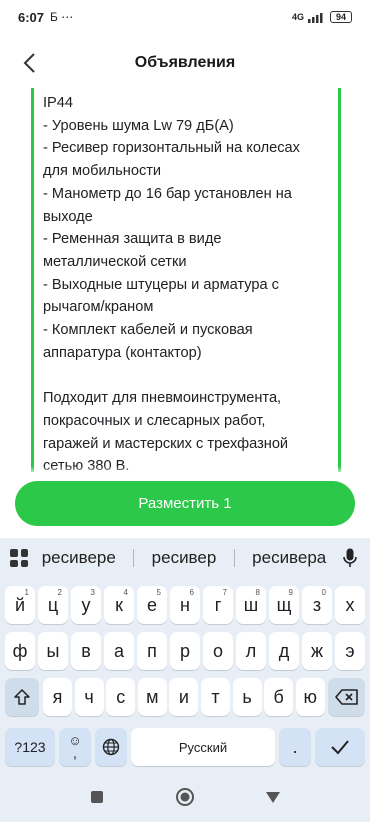 Image resolution: width=370 pixels, height=822 pixels. I want to click on triangle-down-icon, so click(273, 797).